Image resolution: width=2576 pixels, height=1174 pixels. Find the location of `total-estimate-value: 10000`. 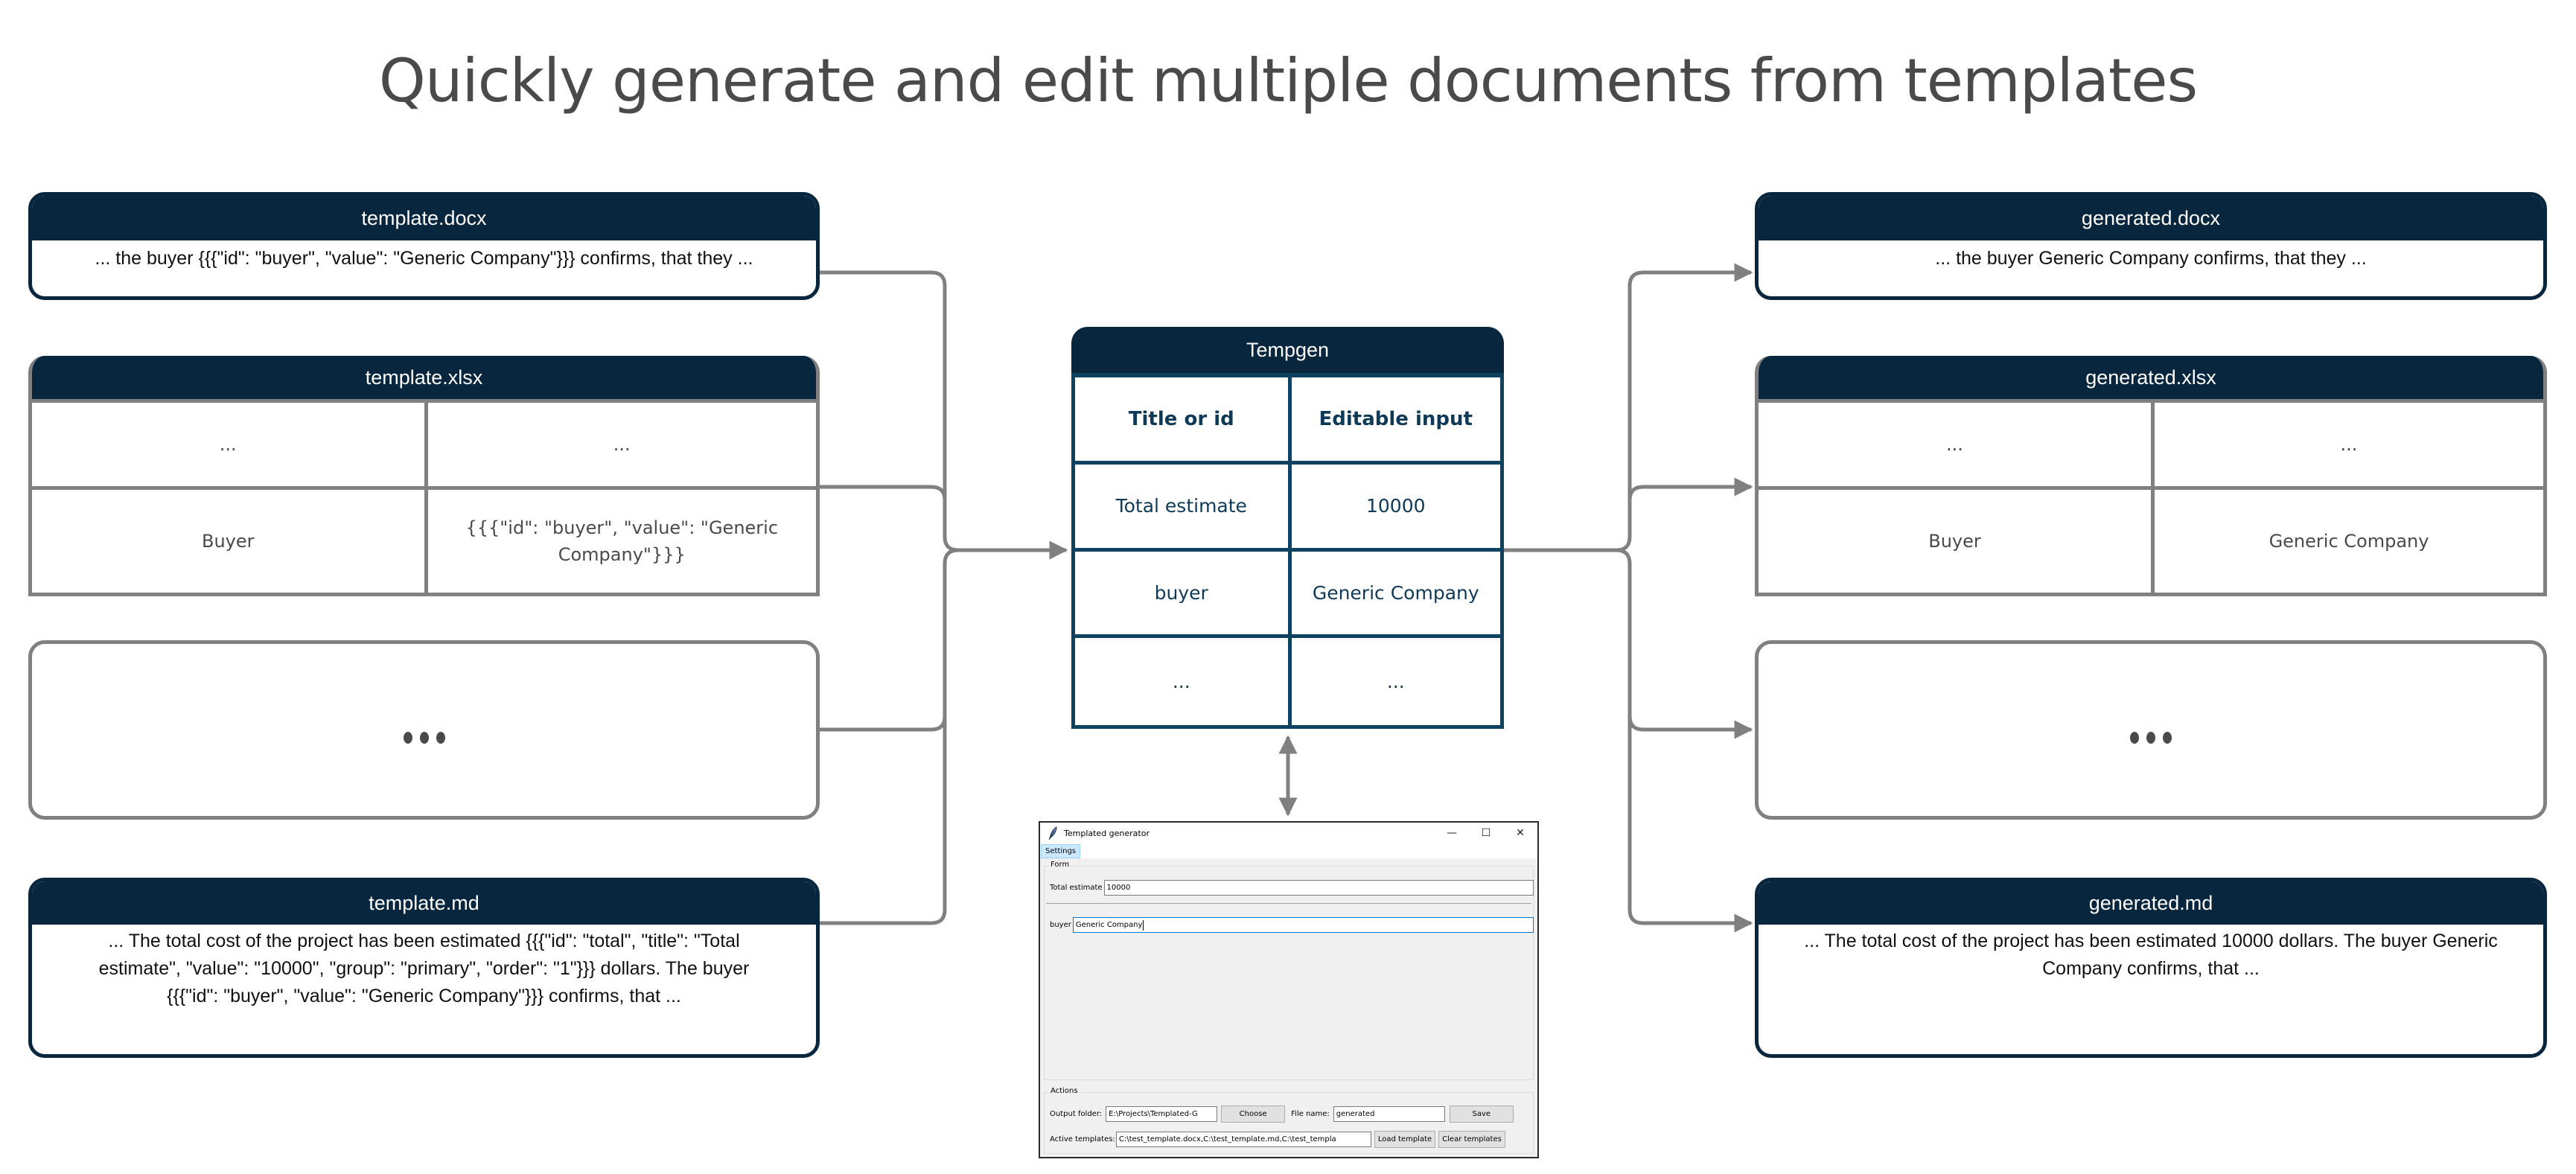

total-estimate-value: 10000 is located at coordinates (1118, 888).